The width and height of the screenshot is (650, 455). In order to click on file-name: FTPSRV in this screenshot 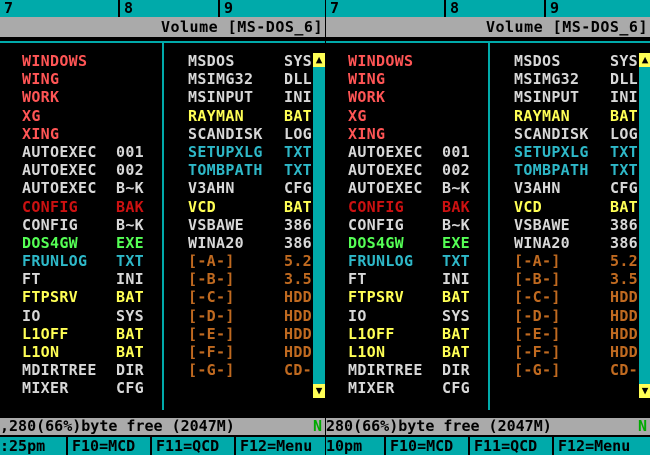, I will do `click(50, 297)`.